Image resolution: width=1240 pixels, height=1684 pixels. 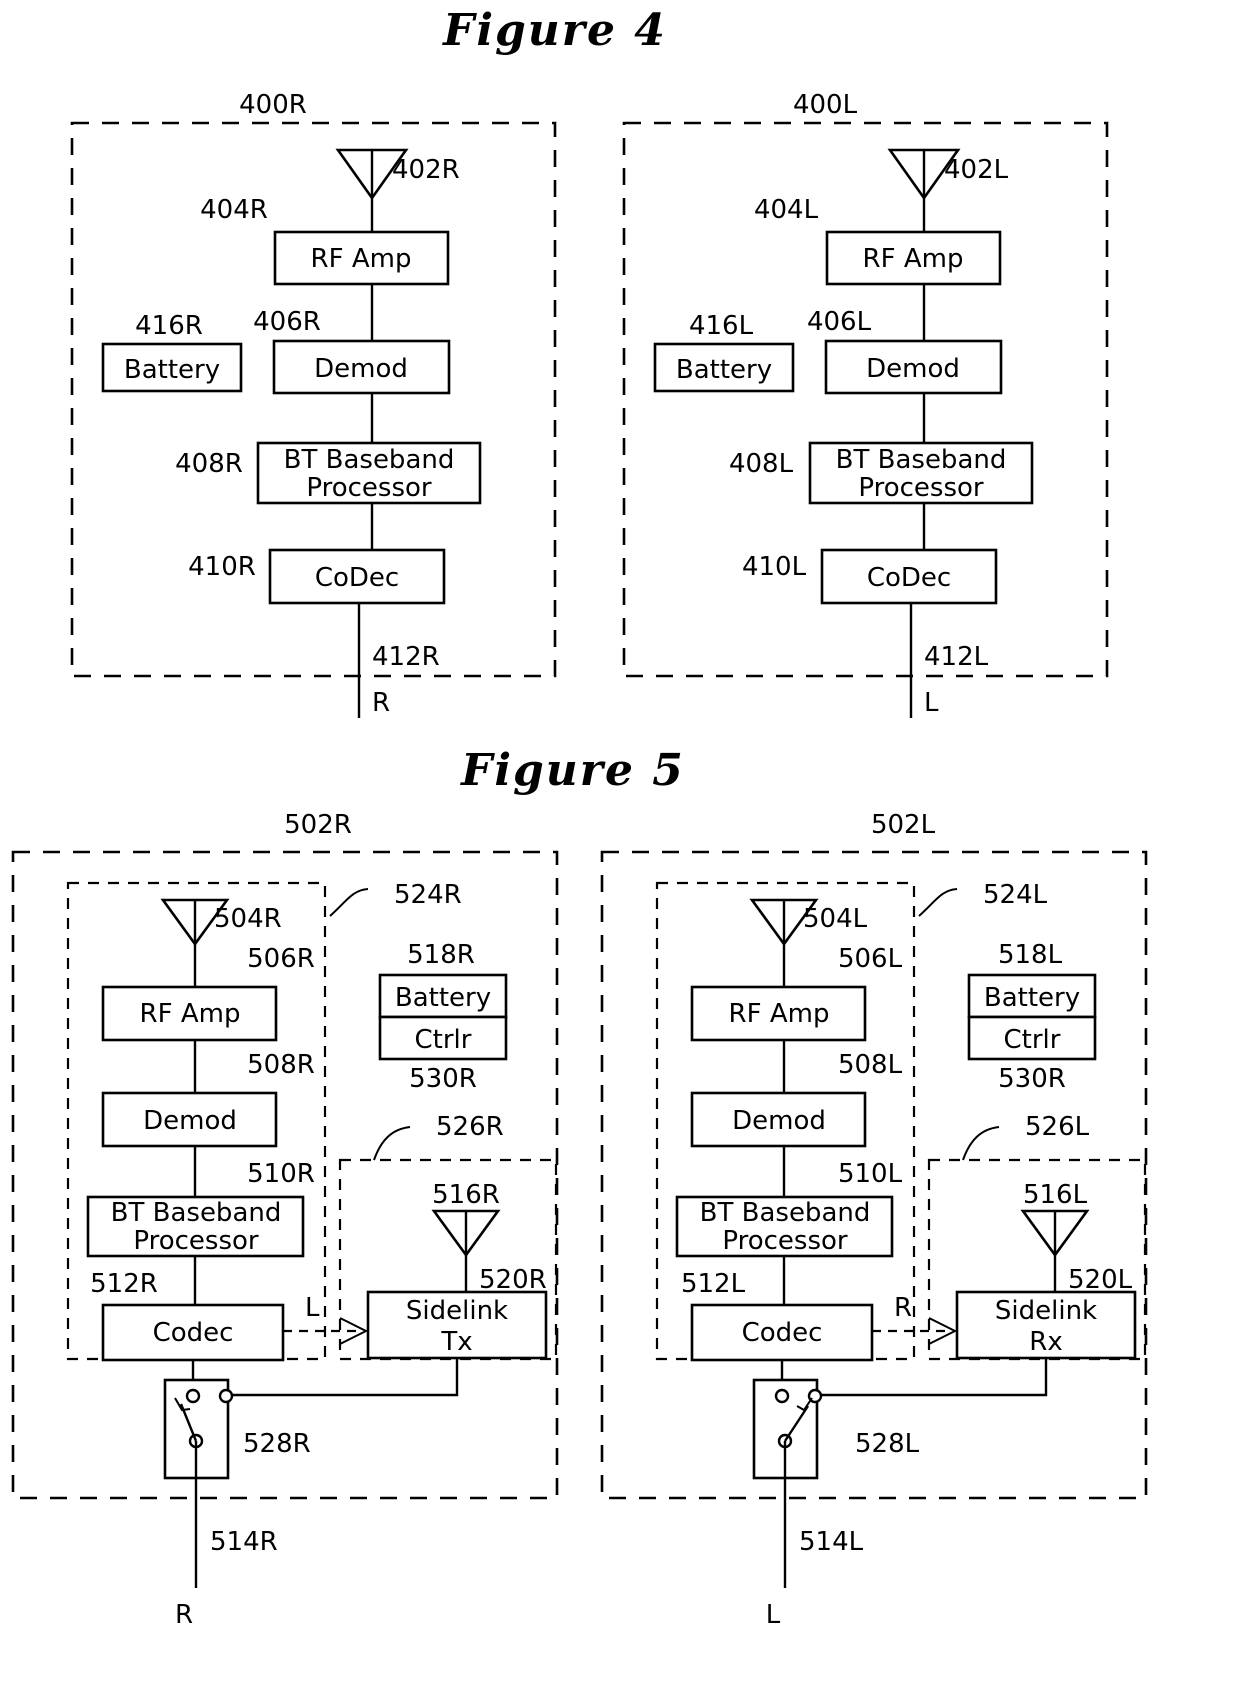 I want to click on block-label-battery-416L: Battery, so click(x=724, y=370).